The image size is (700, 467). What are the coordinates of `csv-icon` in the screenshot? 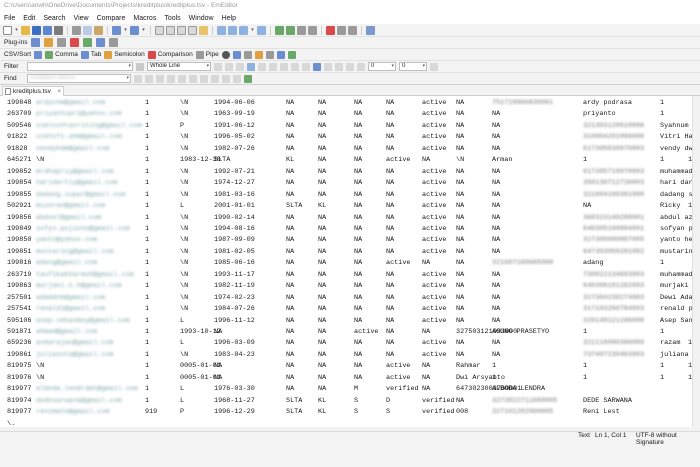 It's located at (38, 54).